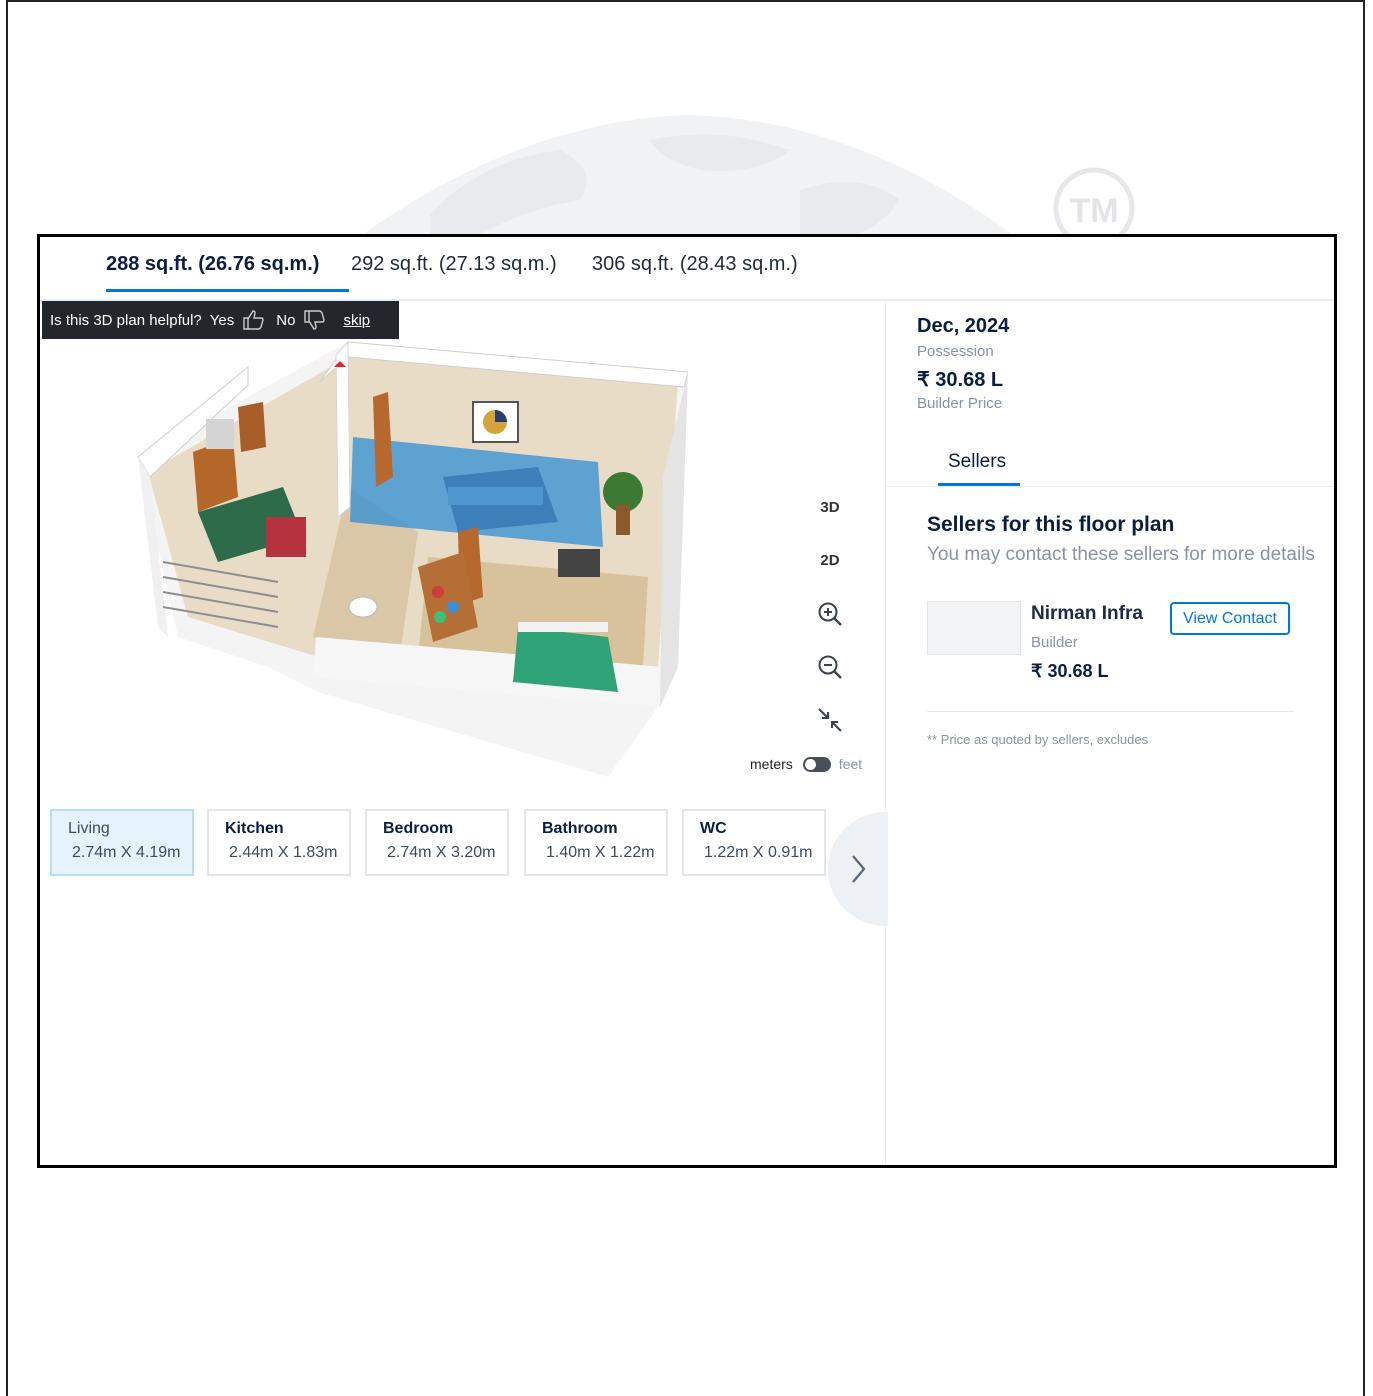  Describe the element at coordinates (388, 559) in the screenshot. I see `floor-plan-3d-image` at that location.